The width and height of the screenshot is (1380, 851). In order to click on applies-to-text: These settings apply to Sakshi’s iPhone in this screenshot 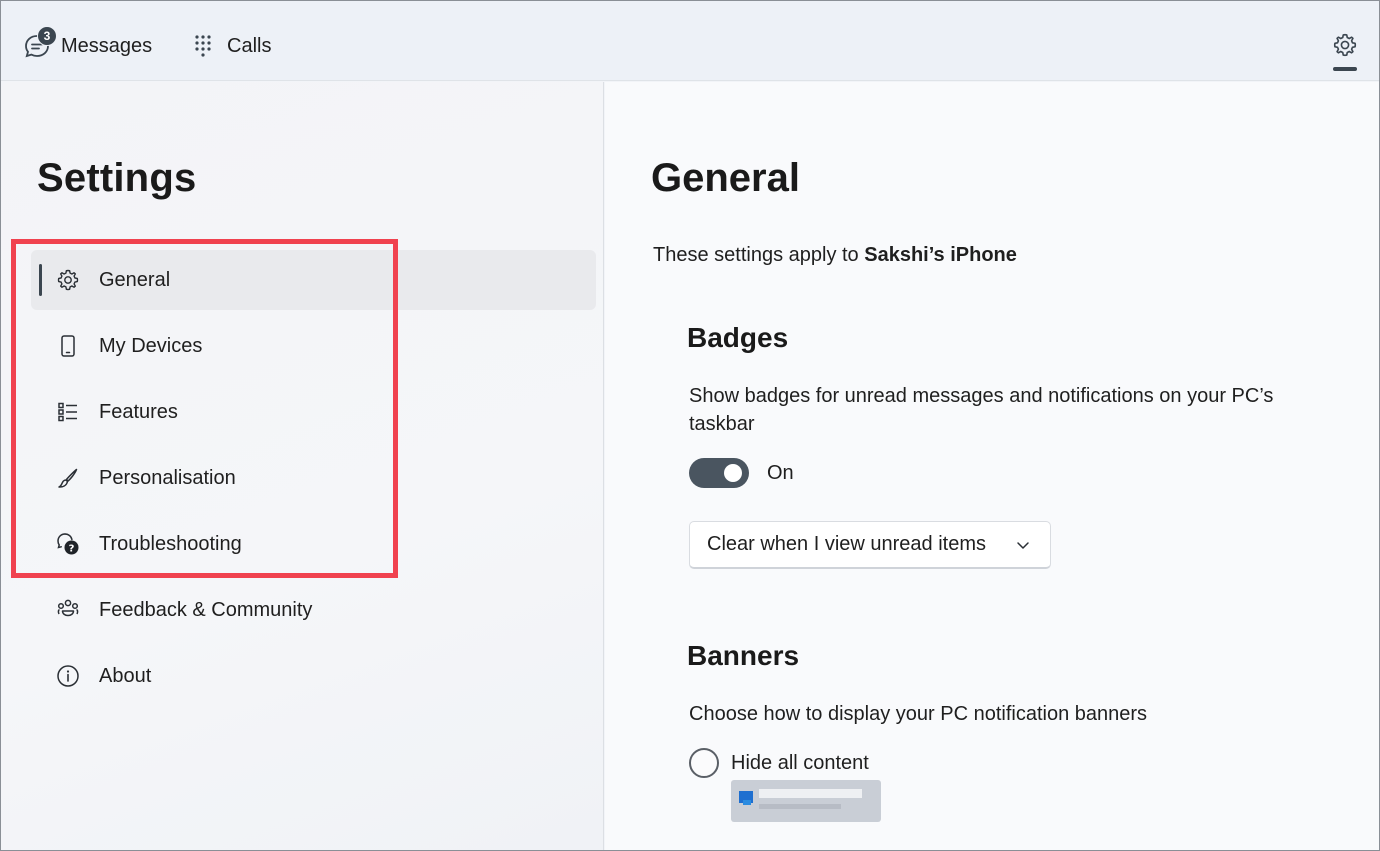, I will do `click(835, 255)`.